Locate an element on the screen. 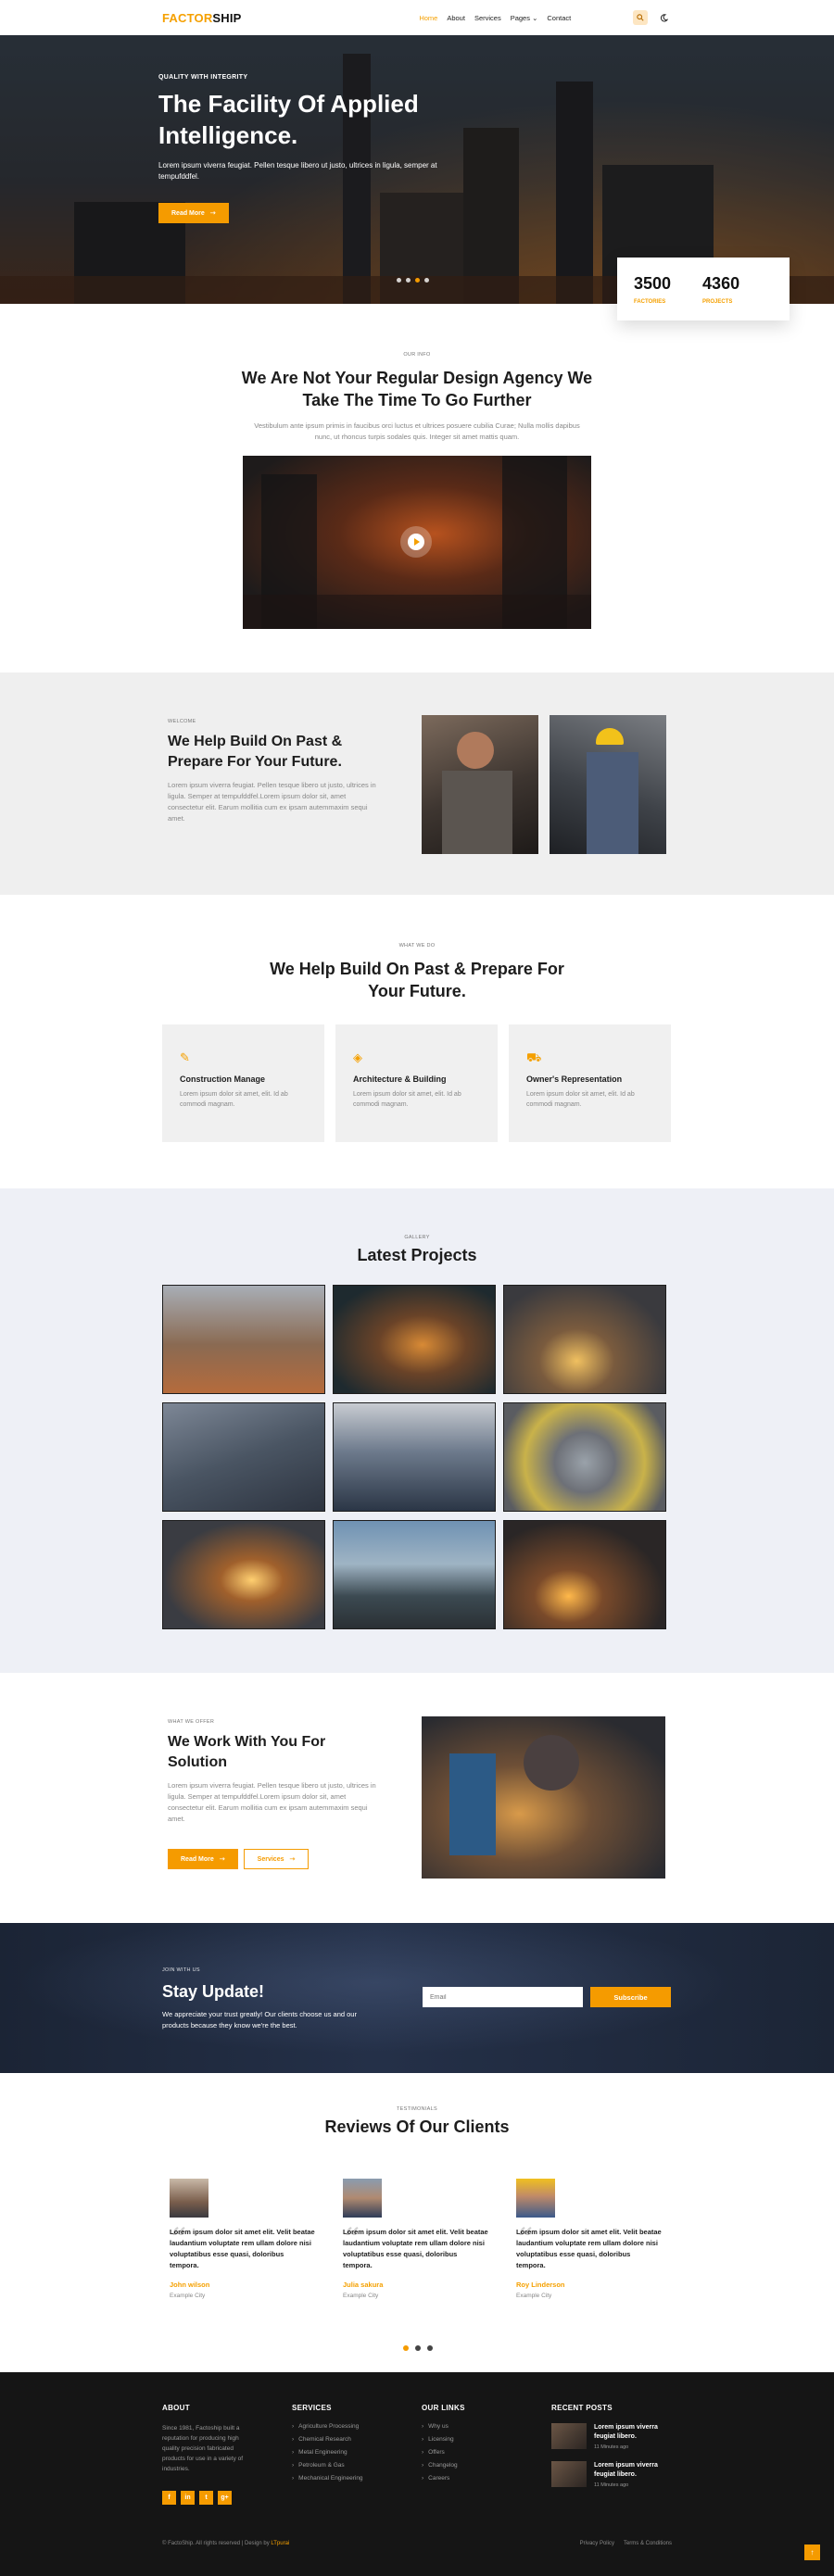  service-card-title: Owner's Representation is located at coordinates (574, 1079).